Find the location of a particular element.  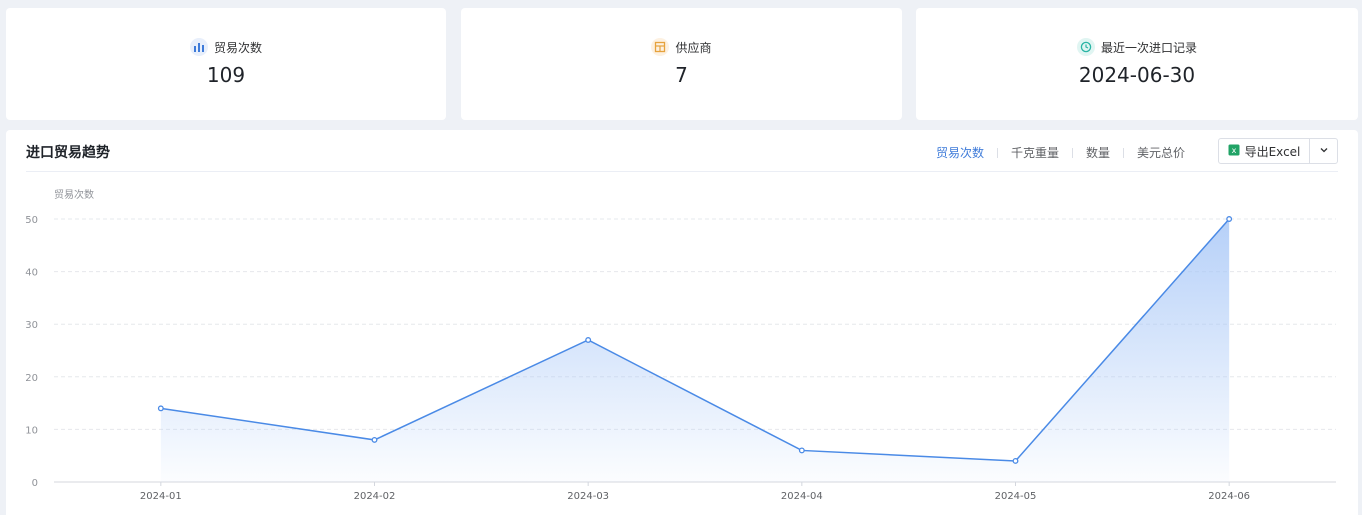

y-tick-label: 30 is located at coordinates (31, 325).